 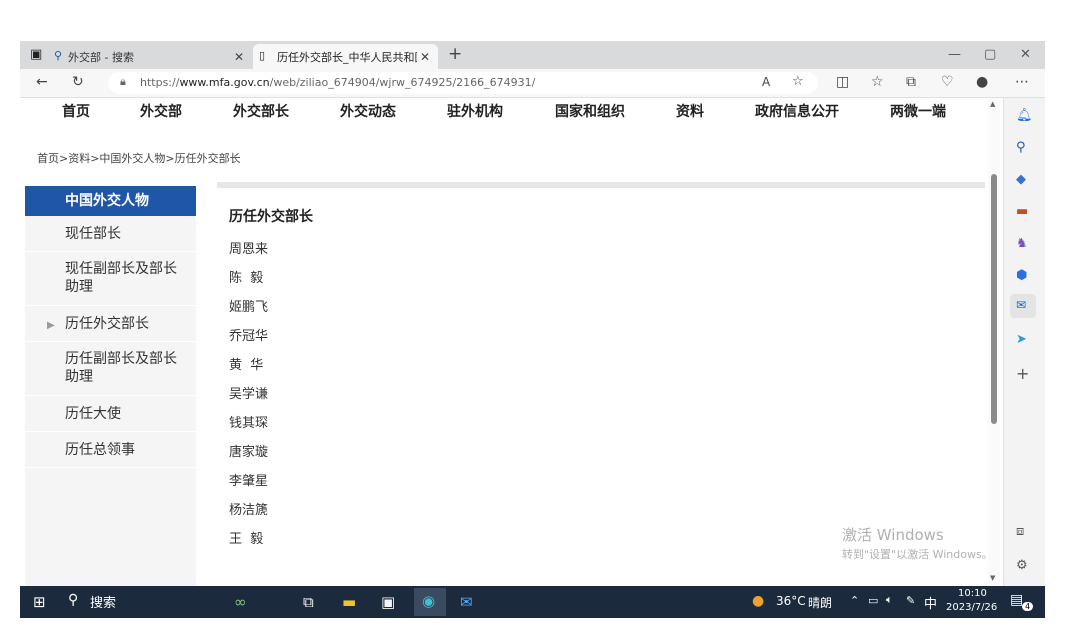 I want to click on read-aloud-icon: A, so click(x=766, y=82).